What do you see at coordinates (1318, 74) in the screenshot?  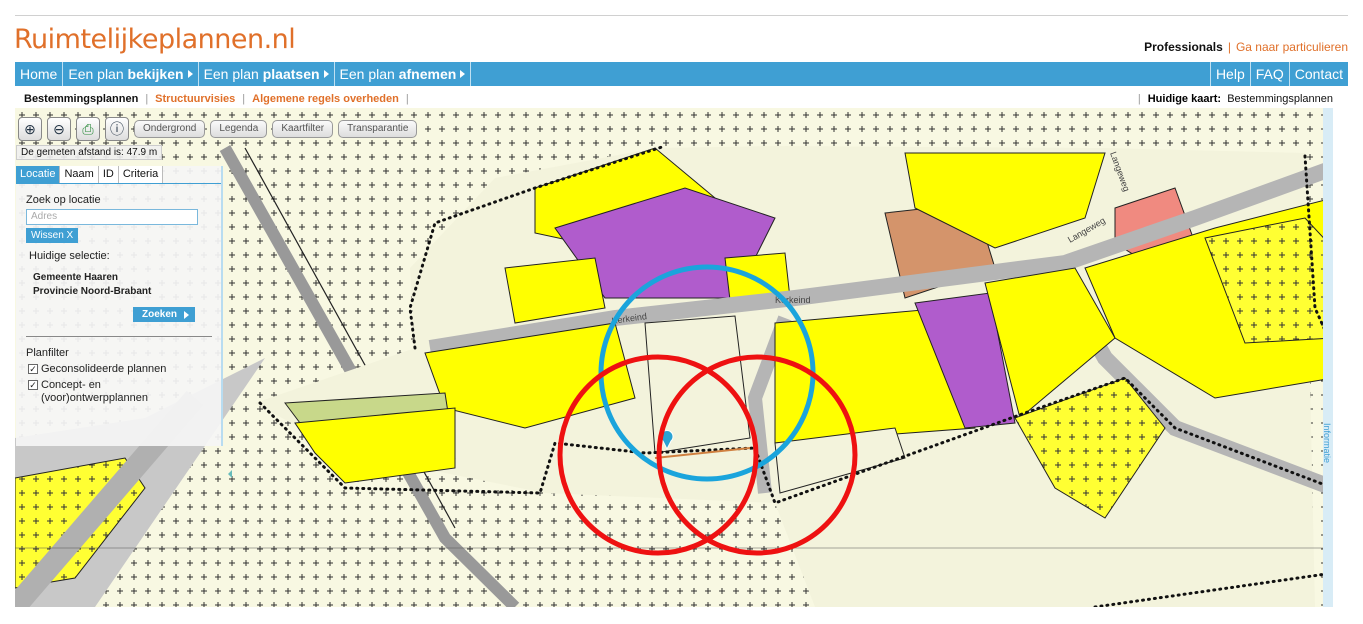 I see `nav-contact: Contact` at bounding box center [1318, 74].